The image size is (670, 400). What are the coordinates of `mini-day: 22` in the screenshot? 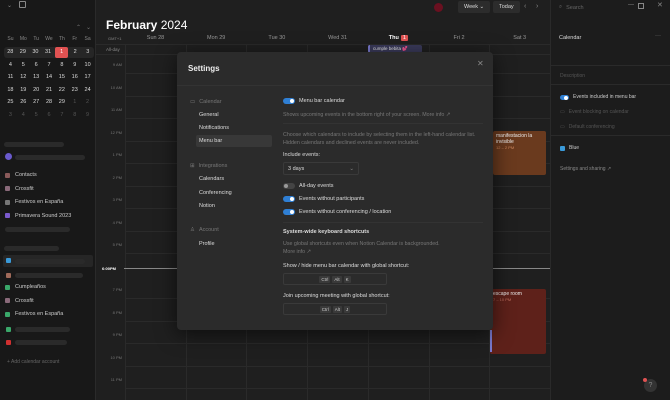 It's located at (61, 90).